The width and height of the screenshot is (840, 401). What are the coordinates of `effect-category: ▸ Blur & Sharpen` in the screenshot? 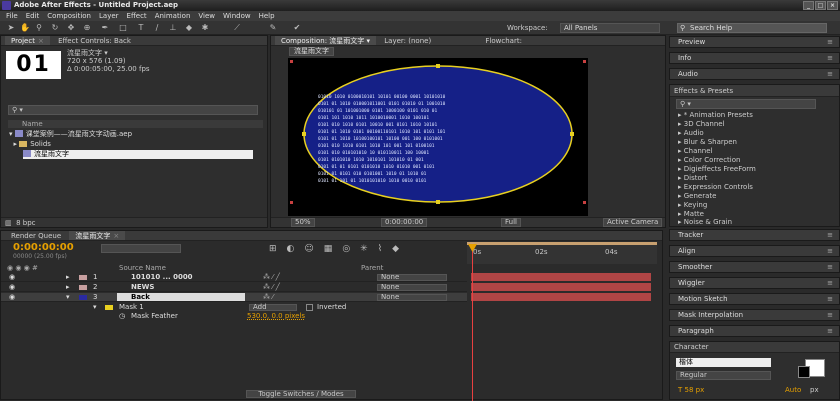 It's located at (707, 142).